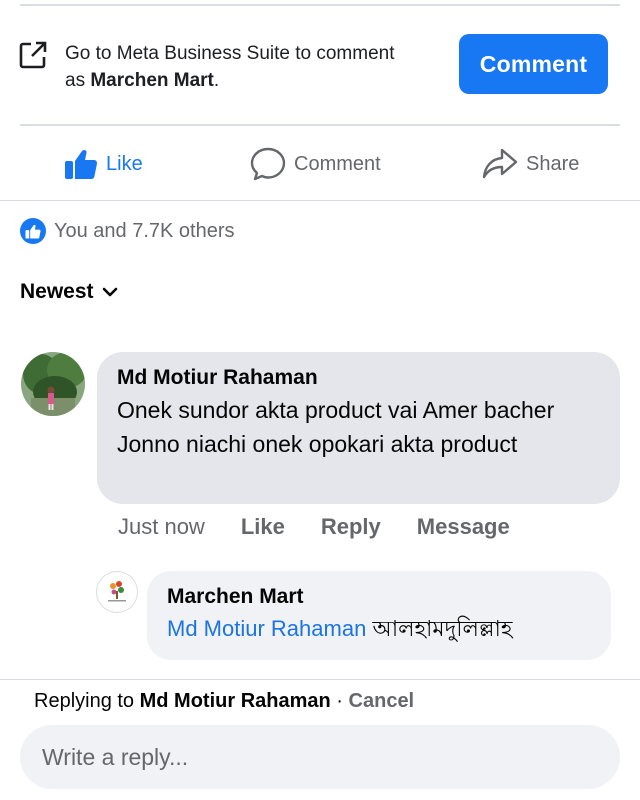  I want to click on commenter-avatar, so click(53, 384).